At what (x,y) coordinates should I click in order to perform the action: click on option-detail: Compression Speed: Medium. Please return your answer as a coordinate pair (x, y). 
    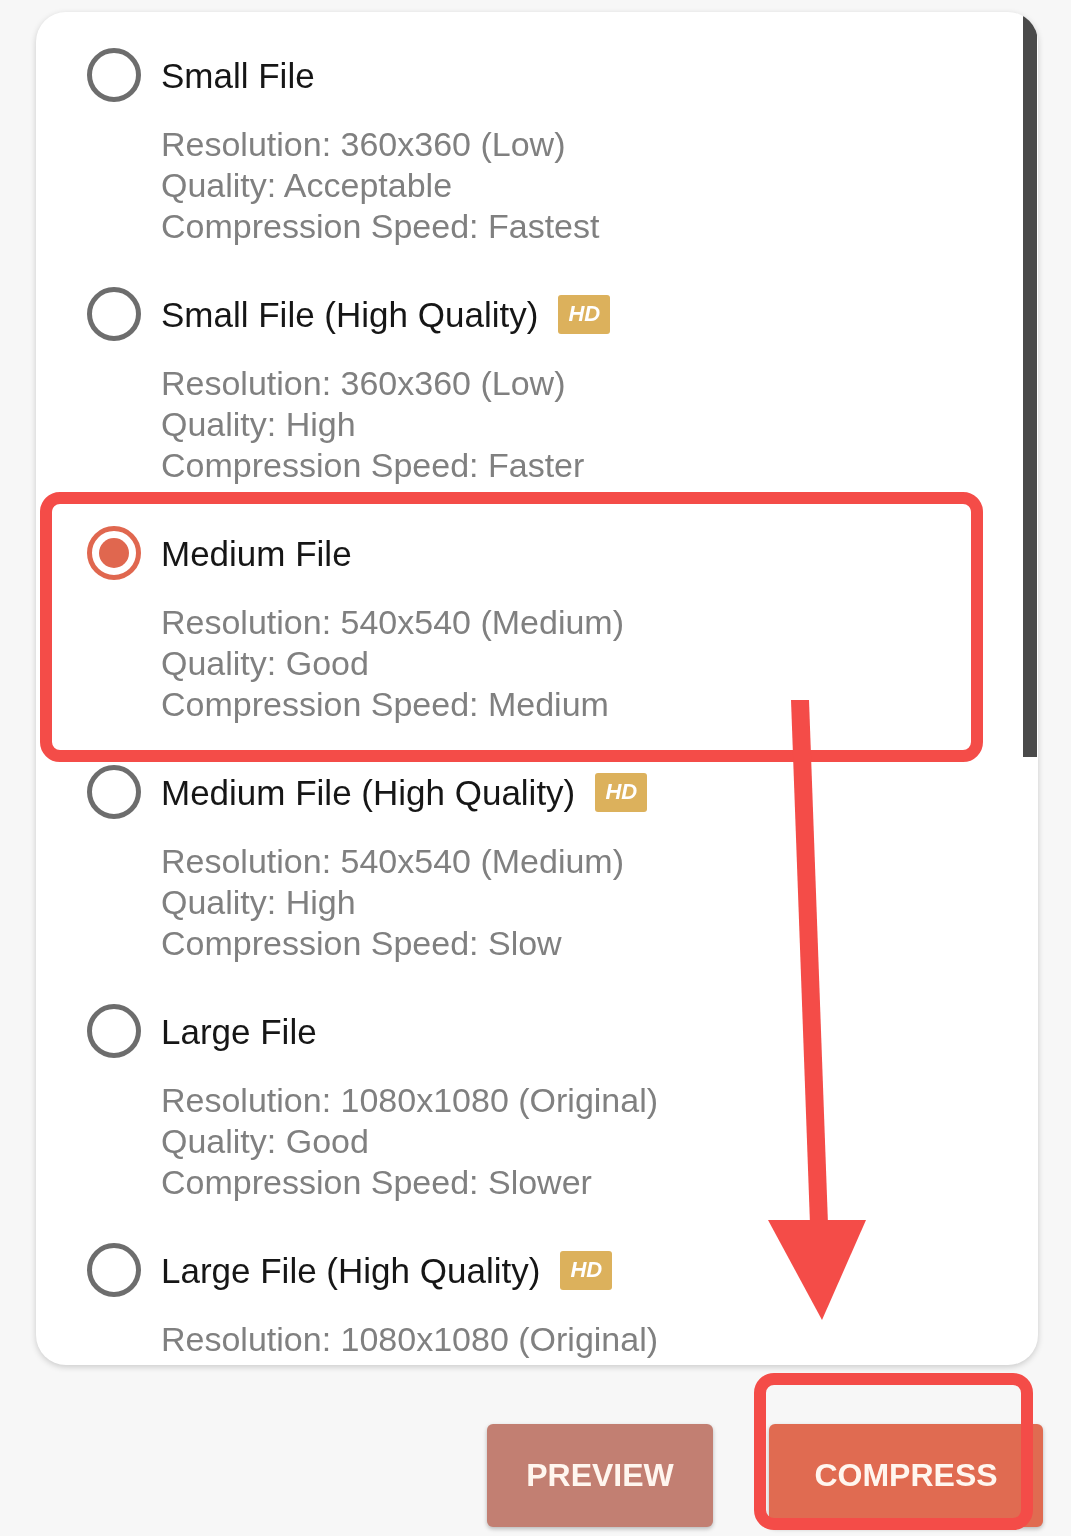
    Looking at the image, I should click on (385, 704).